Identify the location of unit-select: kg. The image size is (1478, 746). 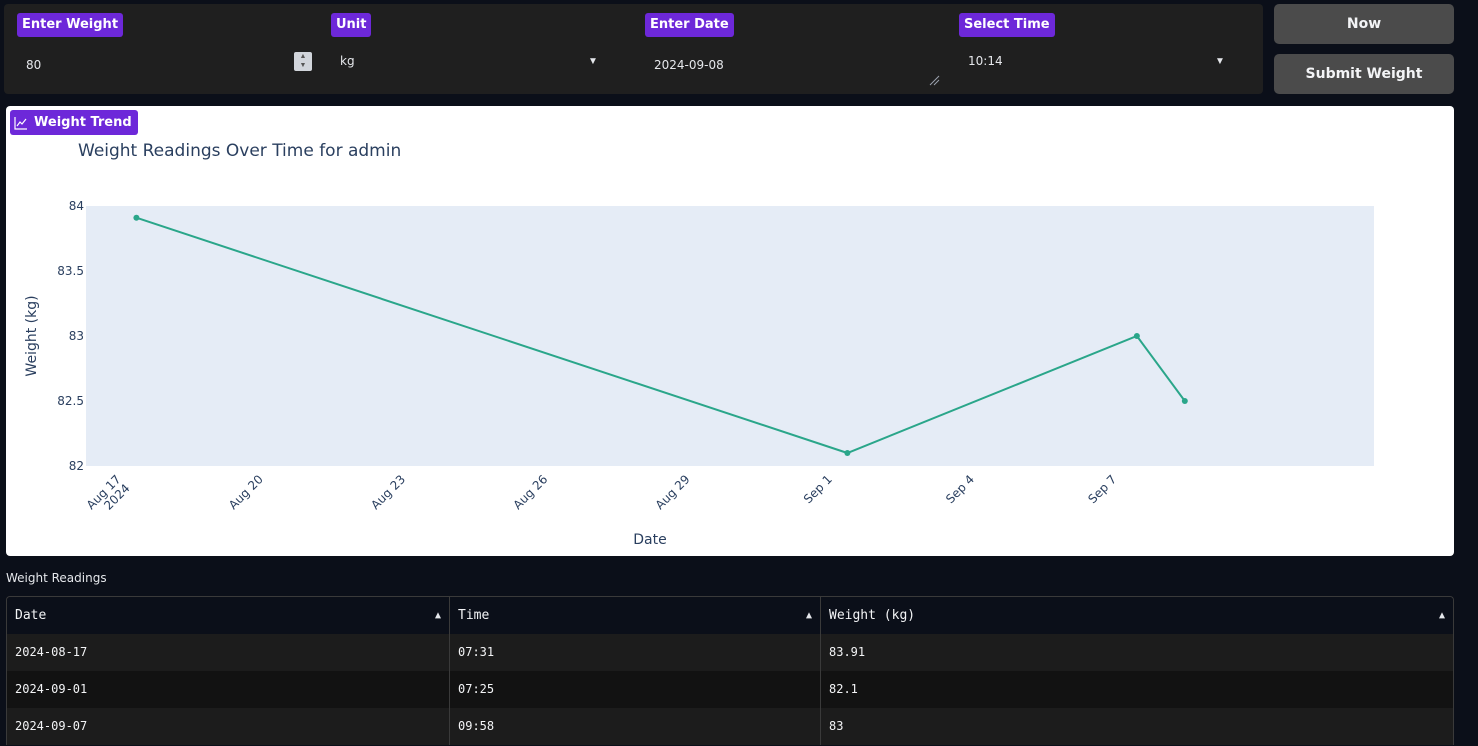
(460, 61).